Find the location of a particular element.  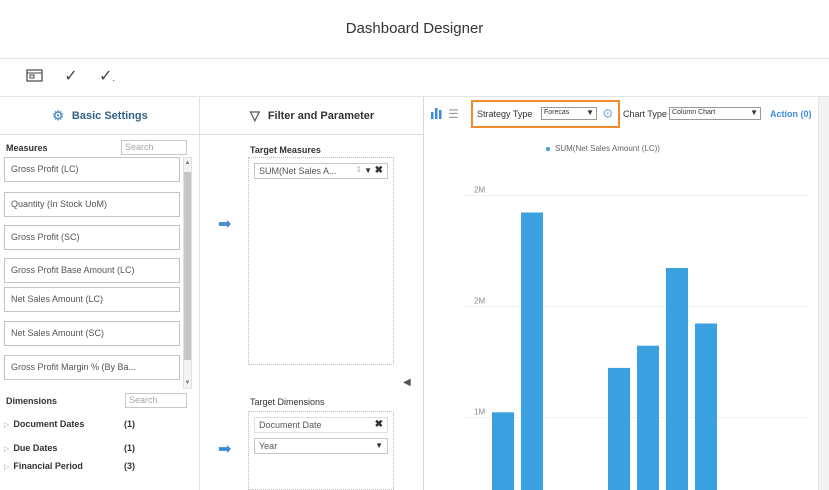

dimension-group-label: Financial Period is located at coordinates (48, 466).